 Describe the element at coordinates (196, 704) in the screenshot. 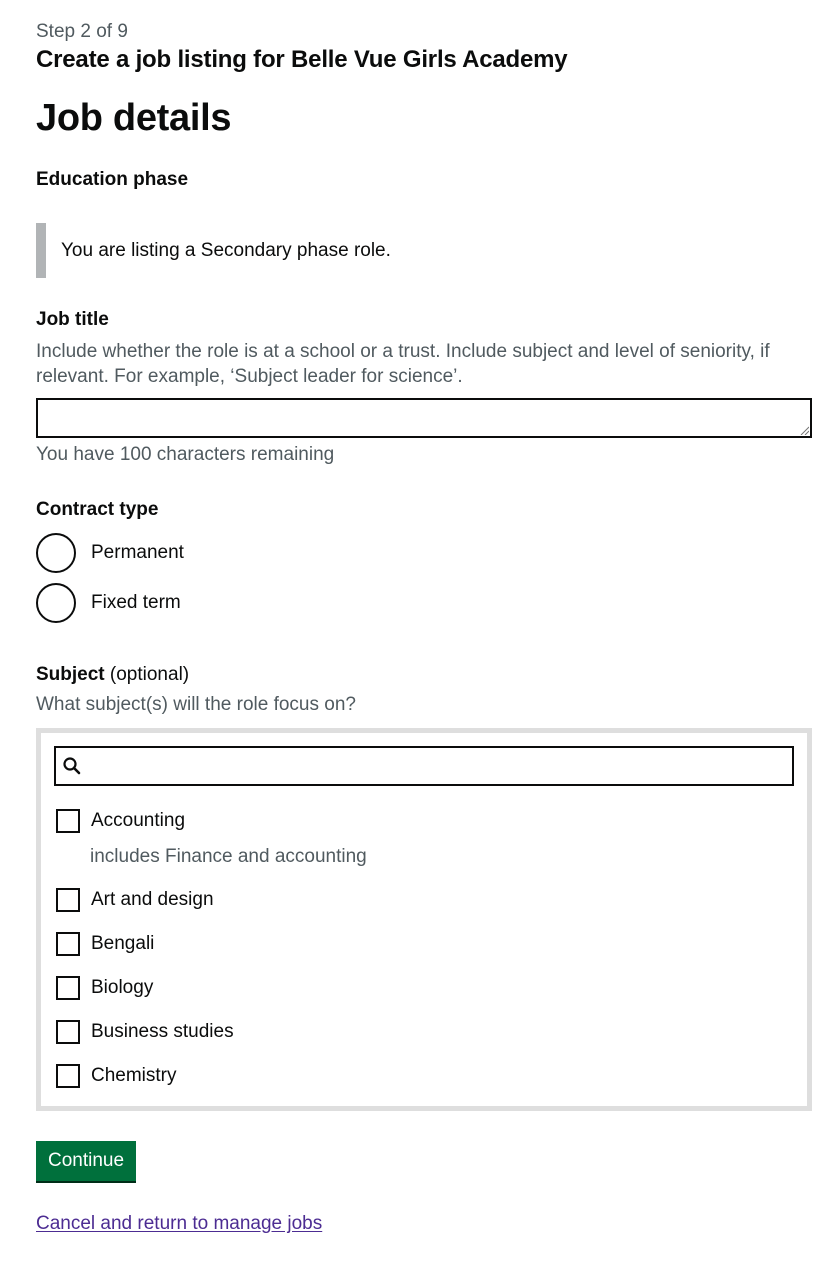

I see `subject-hint: What subject(s) will the role focus on?` at that location.